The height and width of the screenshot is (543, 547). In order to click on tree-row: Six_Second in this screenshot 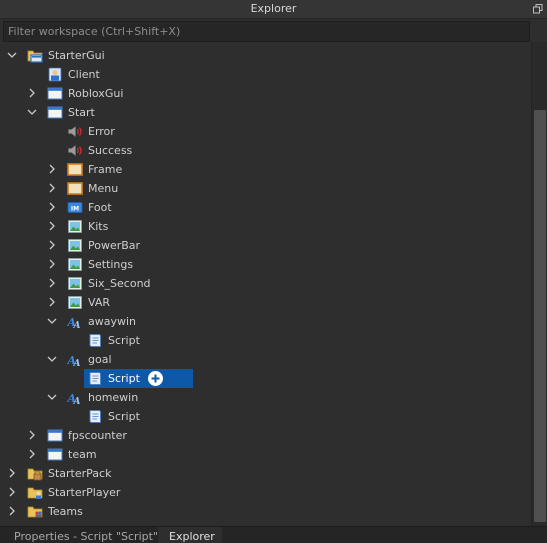, I will do `click(265, 283)`.